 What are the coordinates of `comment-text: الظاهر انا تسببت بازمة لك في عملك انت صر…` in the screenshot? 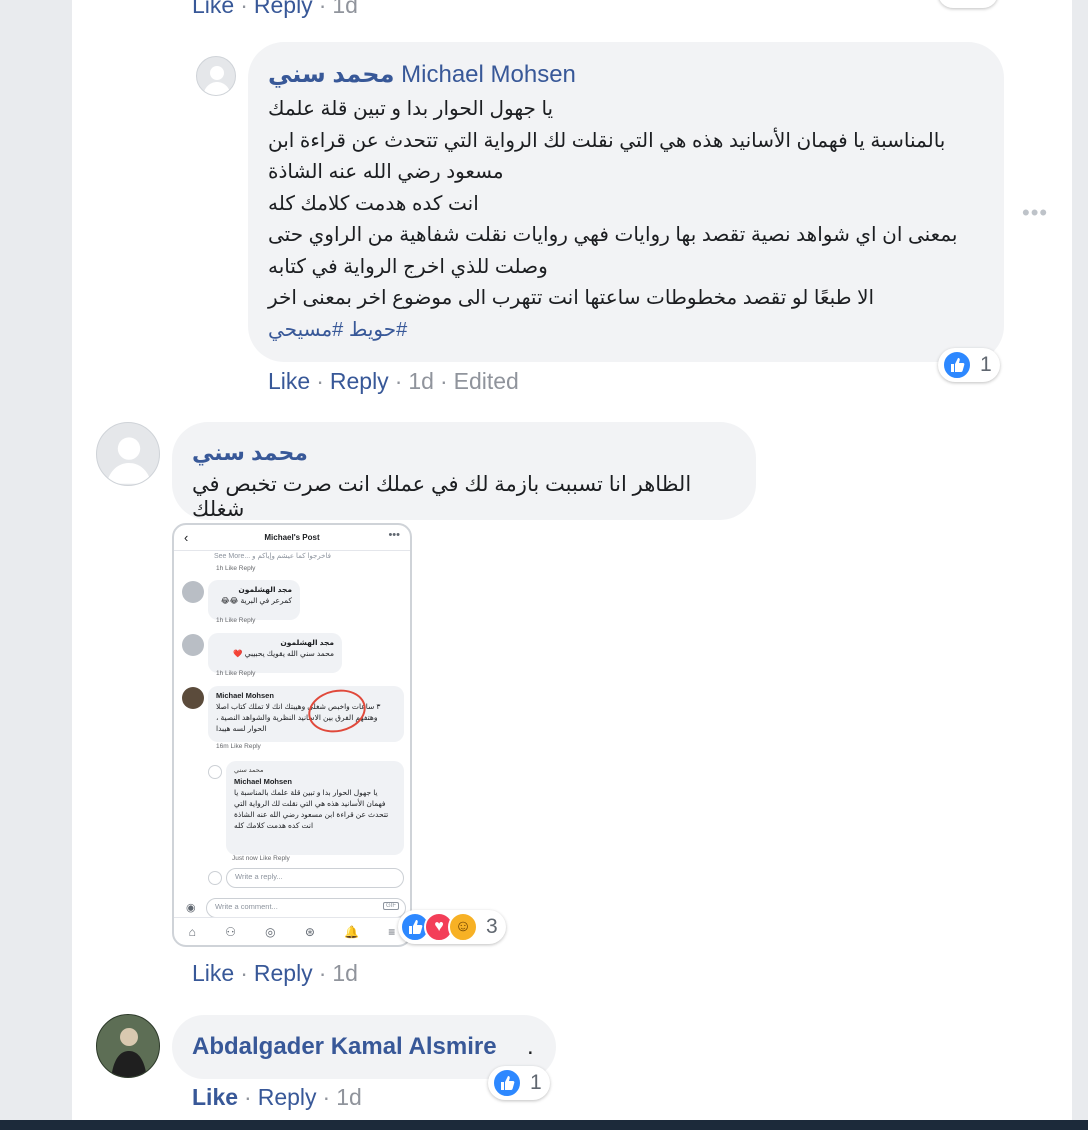 It's located at (442, 497).